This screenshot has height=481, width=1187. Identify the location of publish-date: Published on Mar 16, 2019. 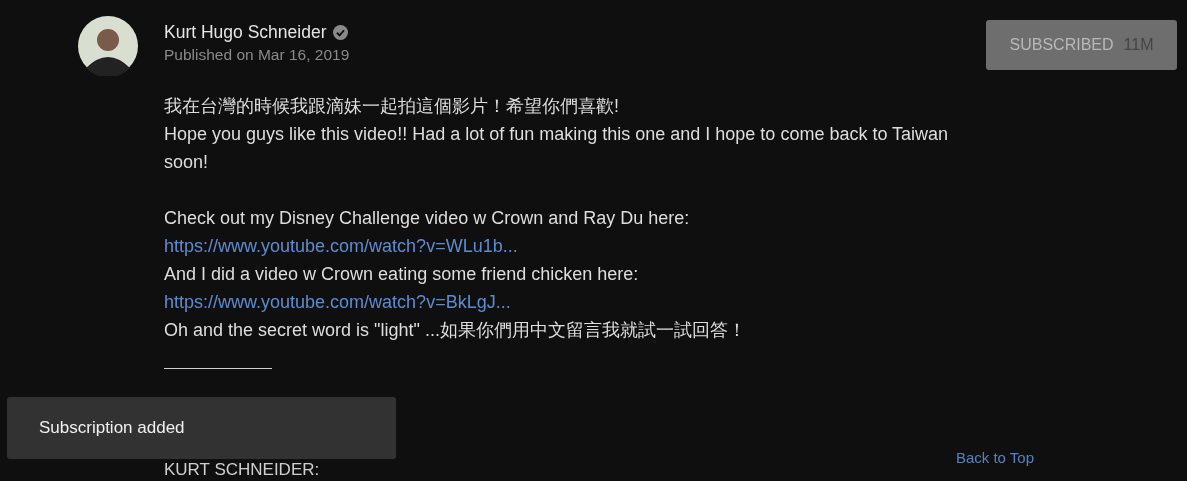
(257, 55).